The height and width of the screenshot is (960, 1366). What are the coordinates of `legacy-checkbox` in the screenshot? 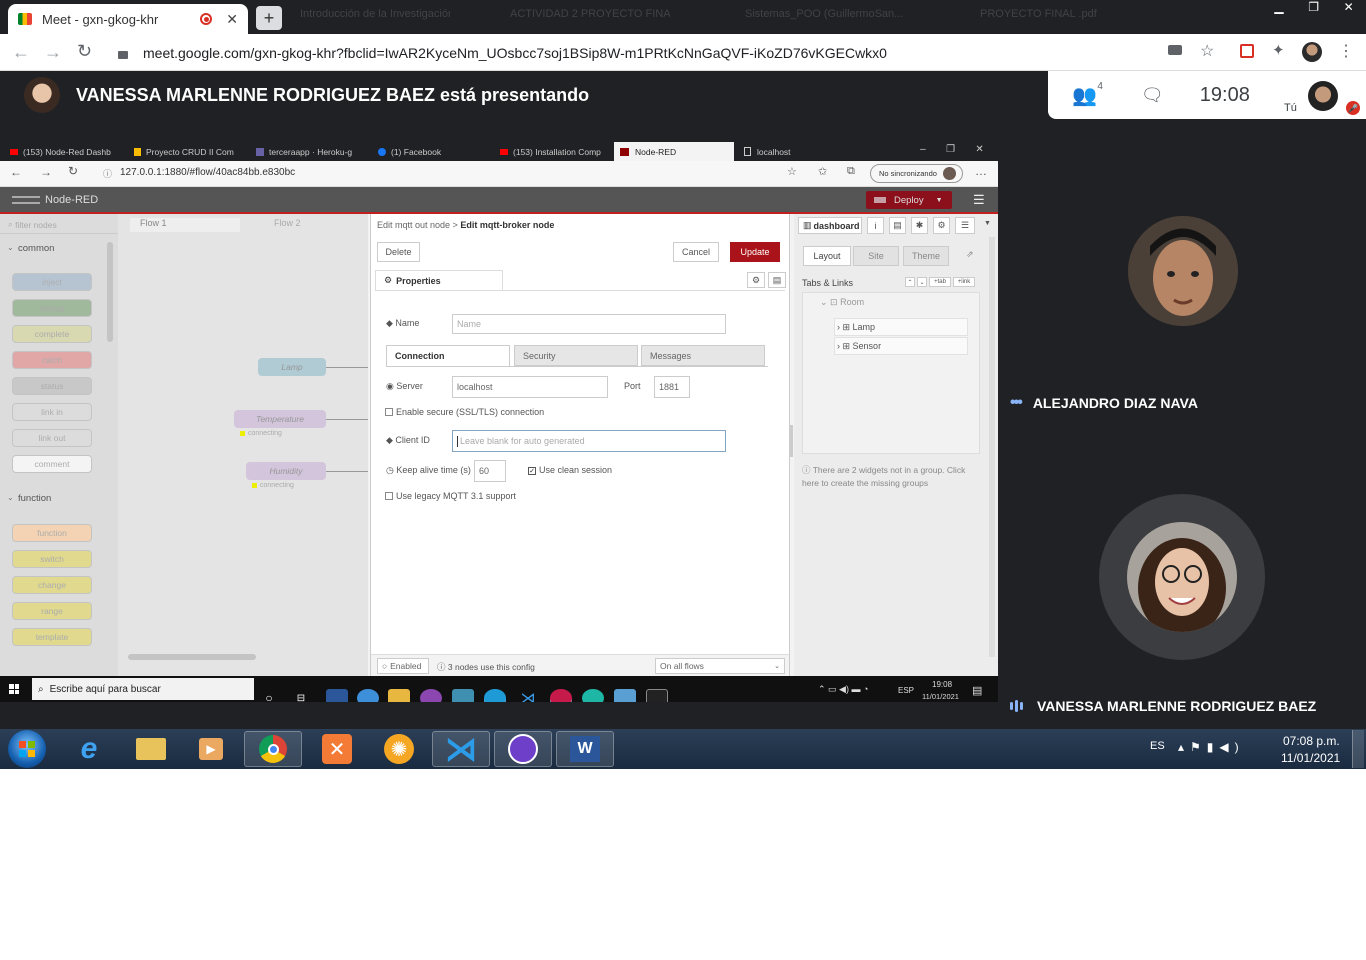 It's located at (389, 496).